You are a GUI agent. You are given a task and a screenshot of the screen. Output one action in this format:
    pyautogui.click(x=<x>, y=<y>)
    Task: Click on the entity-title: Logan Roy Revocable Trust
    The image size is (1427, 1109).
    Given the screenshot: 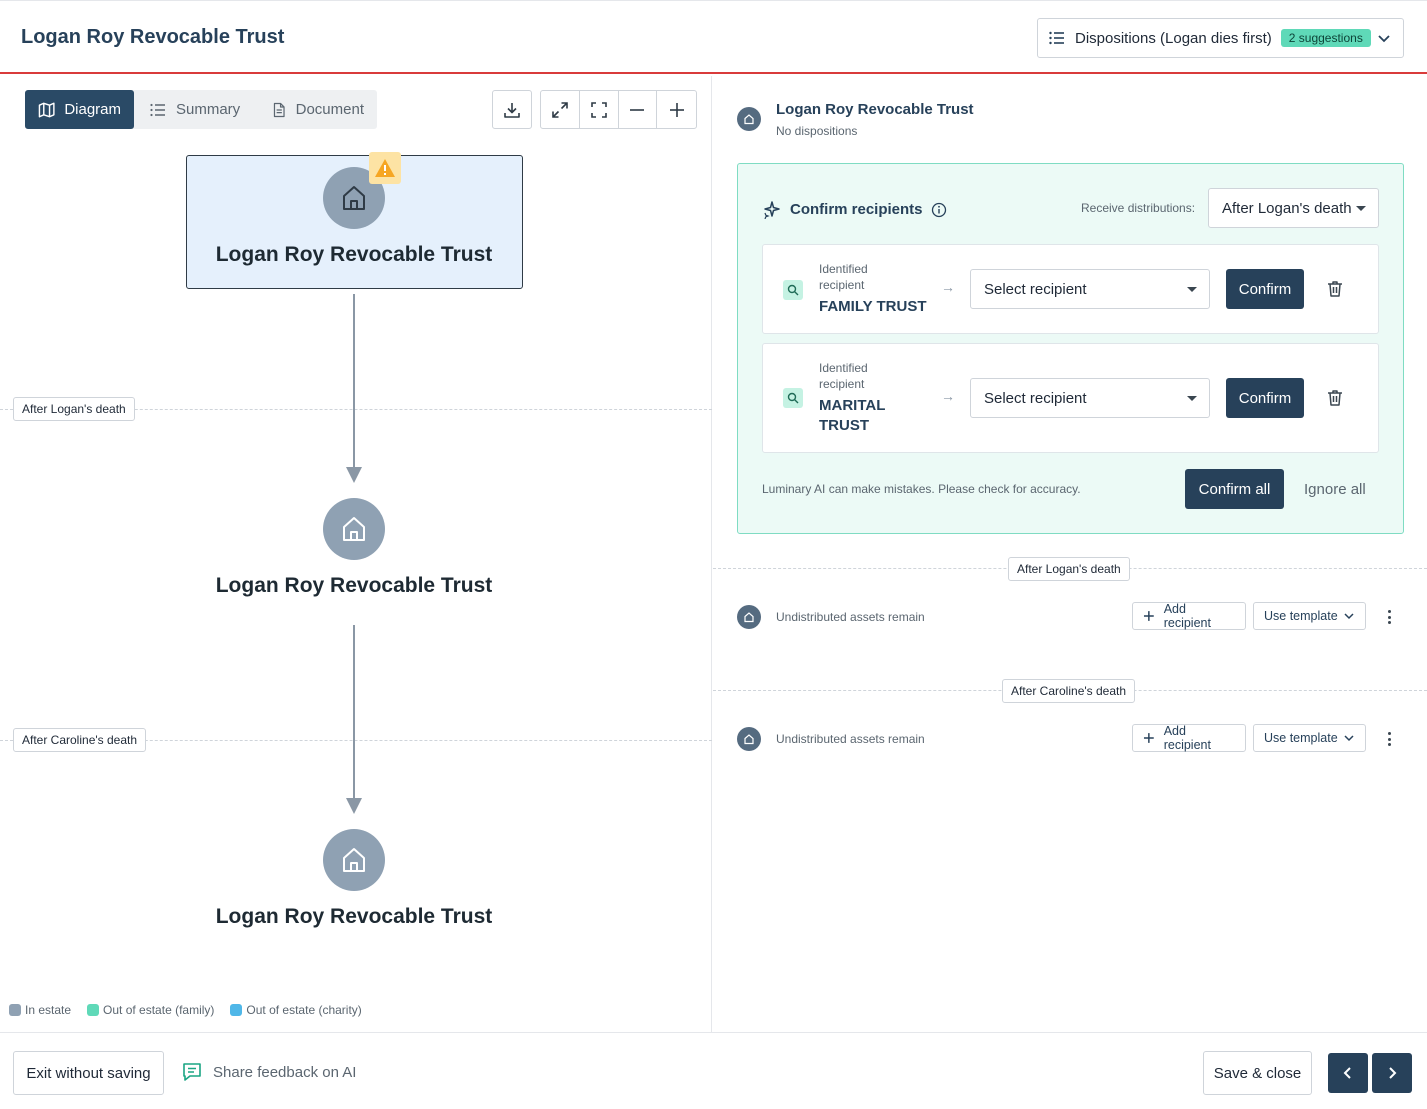 What is the action you would take?
    pyautogui.click(x=875, y=109)
    